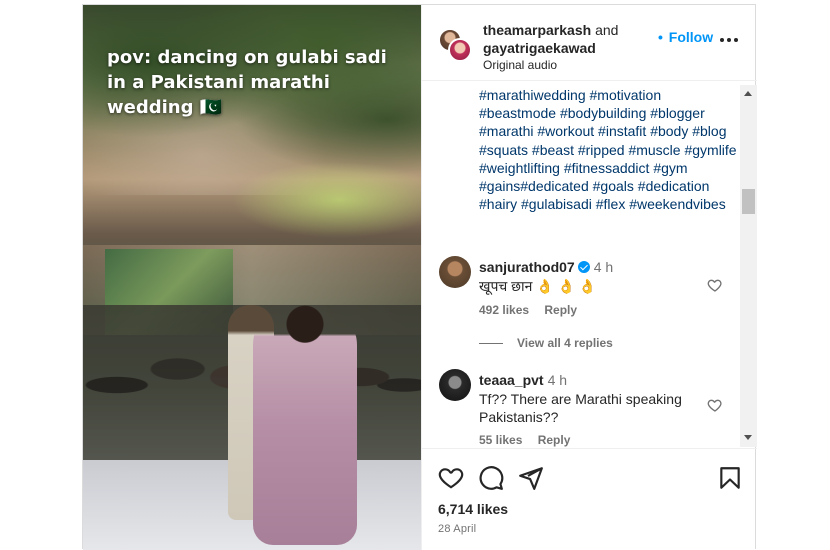 Image resolution: width=830 pixels, height=550 pixels. What do you see at coordinates (691, 37) in the screenshot?
I see `follow-label: Follow` at bounding box center [691, 37].